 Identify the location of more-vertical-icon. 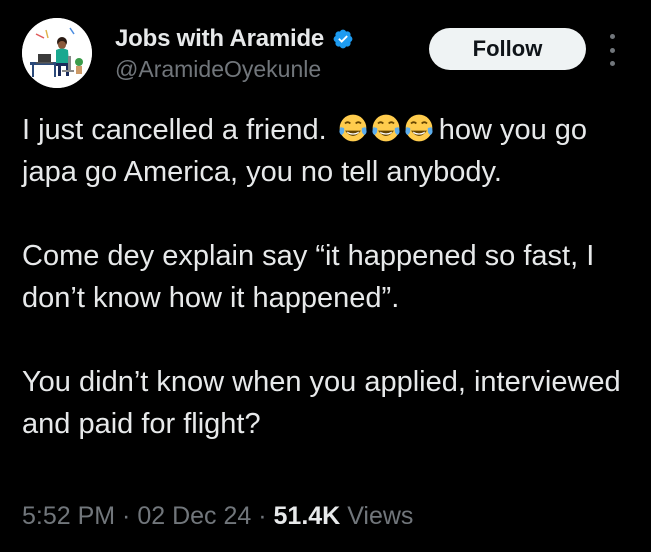
(612, 50).